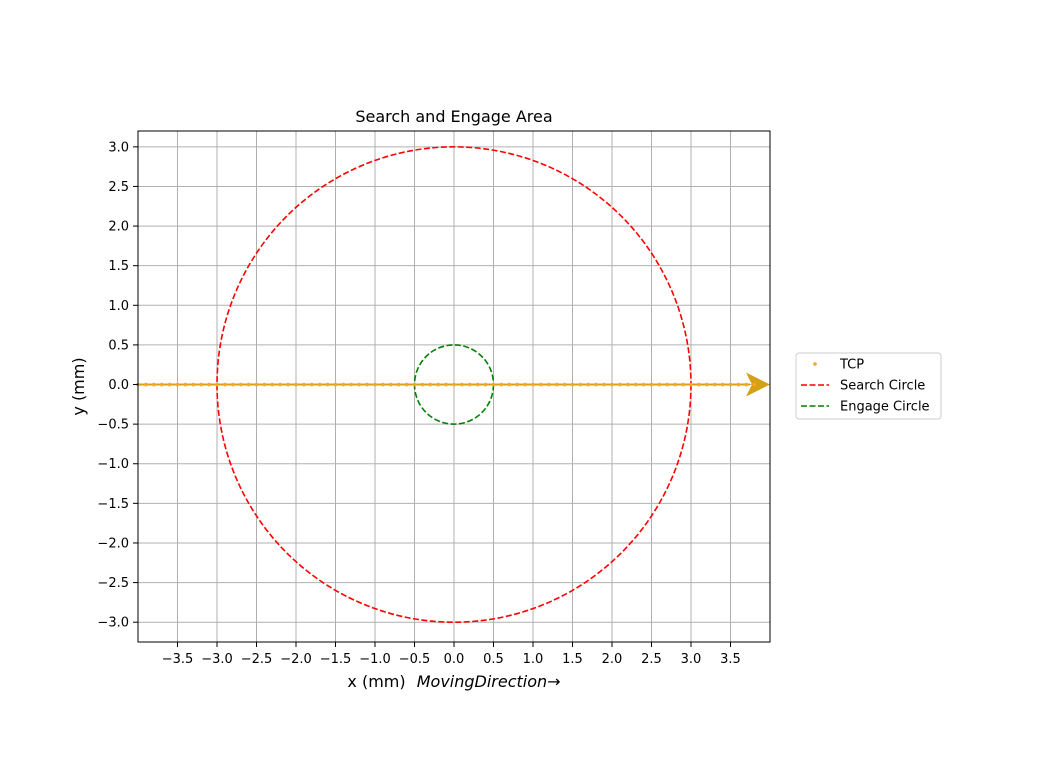  I want to click on x-tick-label: −2.0, so click(296, 659).